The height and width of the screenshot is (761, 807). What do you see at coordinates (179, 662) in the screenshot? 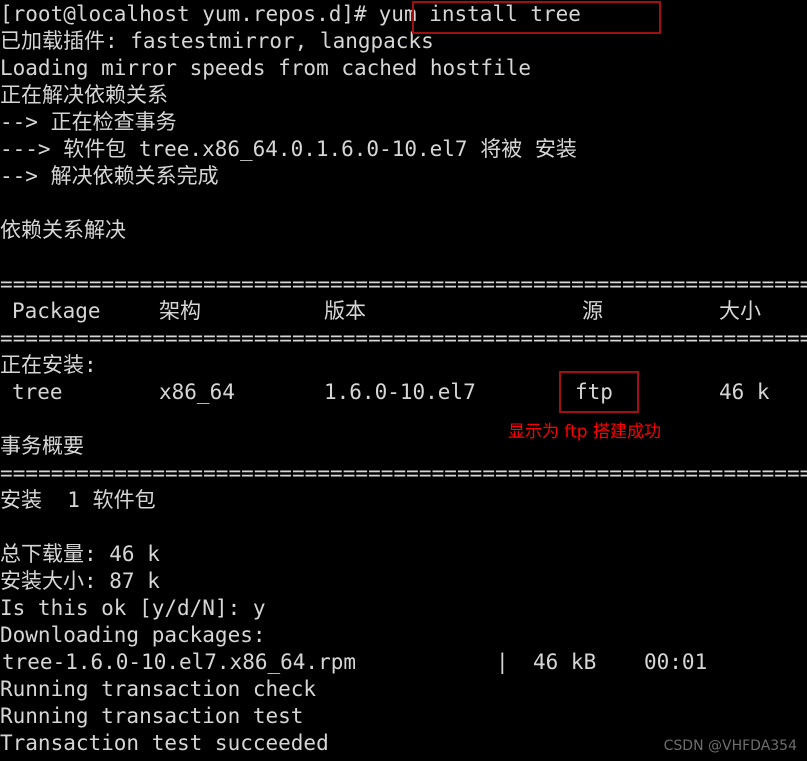
I see `download-filename: tree-1.6.0-10.el7.x86_64.rpm` at bounding box center [179, 662].